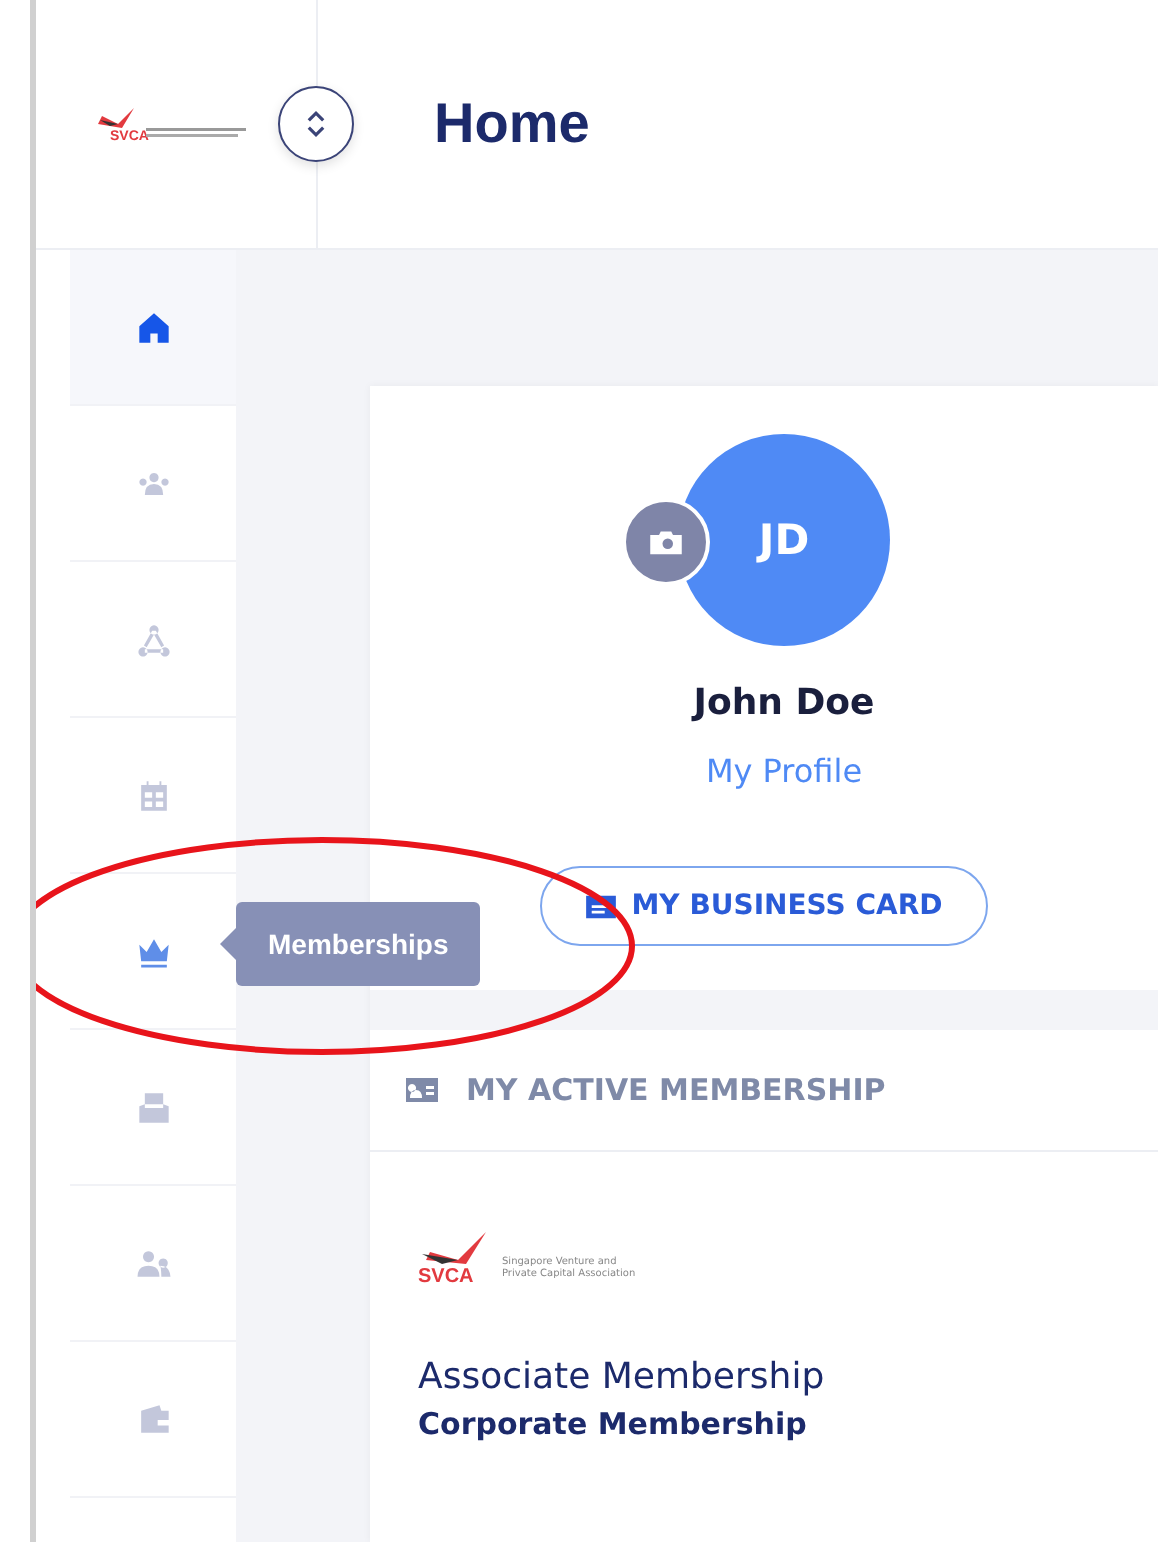  I want to click on my-profile-link: My Profile, so click(784, 771).